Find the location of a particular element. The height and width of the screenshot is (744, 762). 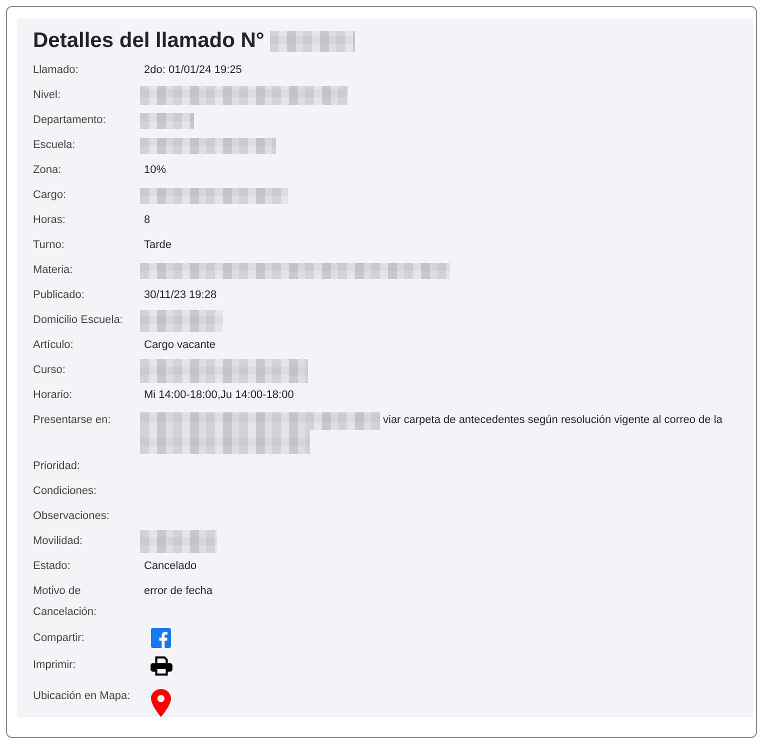

field-value: 30/11/23 19:28 is located at coordinates (180, 295).